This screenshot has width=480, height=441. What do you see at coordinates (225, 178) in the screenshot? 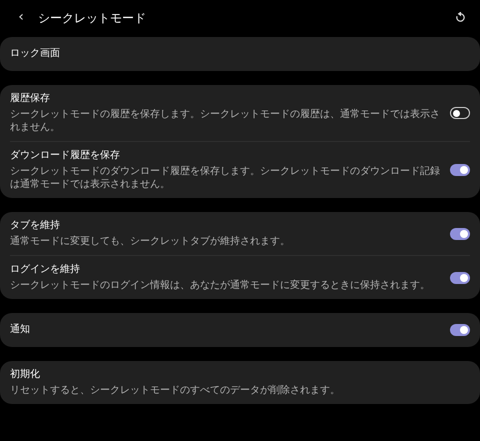
I see `setting-description: シークレットモードのダウンロード履歴を保存します。シークレットモードのダウンロード記録は通常モードでは表示されません。` at bounding box center [225, 178].